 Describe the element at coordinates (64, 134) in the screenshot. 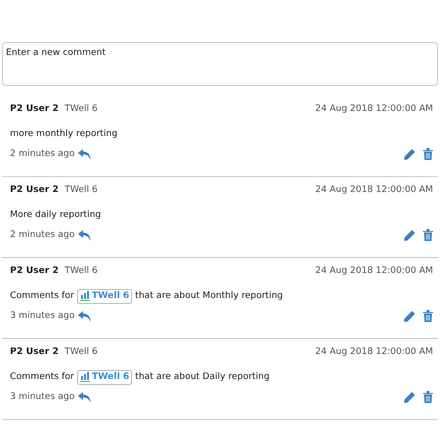

I see `comment-text: more monthly reporting` at that location.